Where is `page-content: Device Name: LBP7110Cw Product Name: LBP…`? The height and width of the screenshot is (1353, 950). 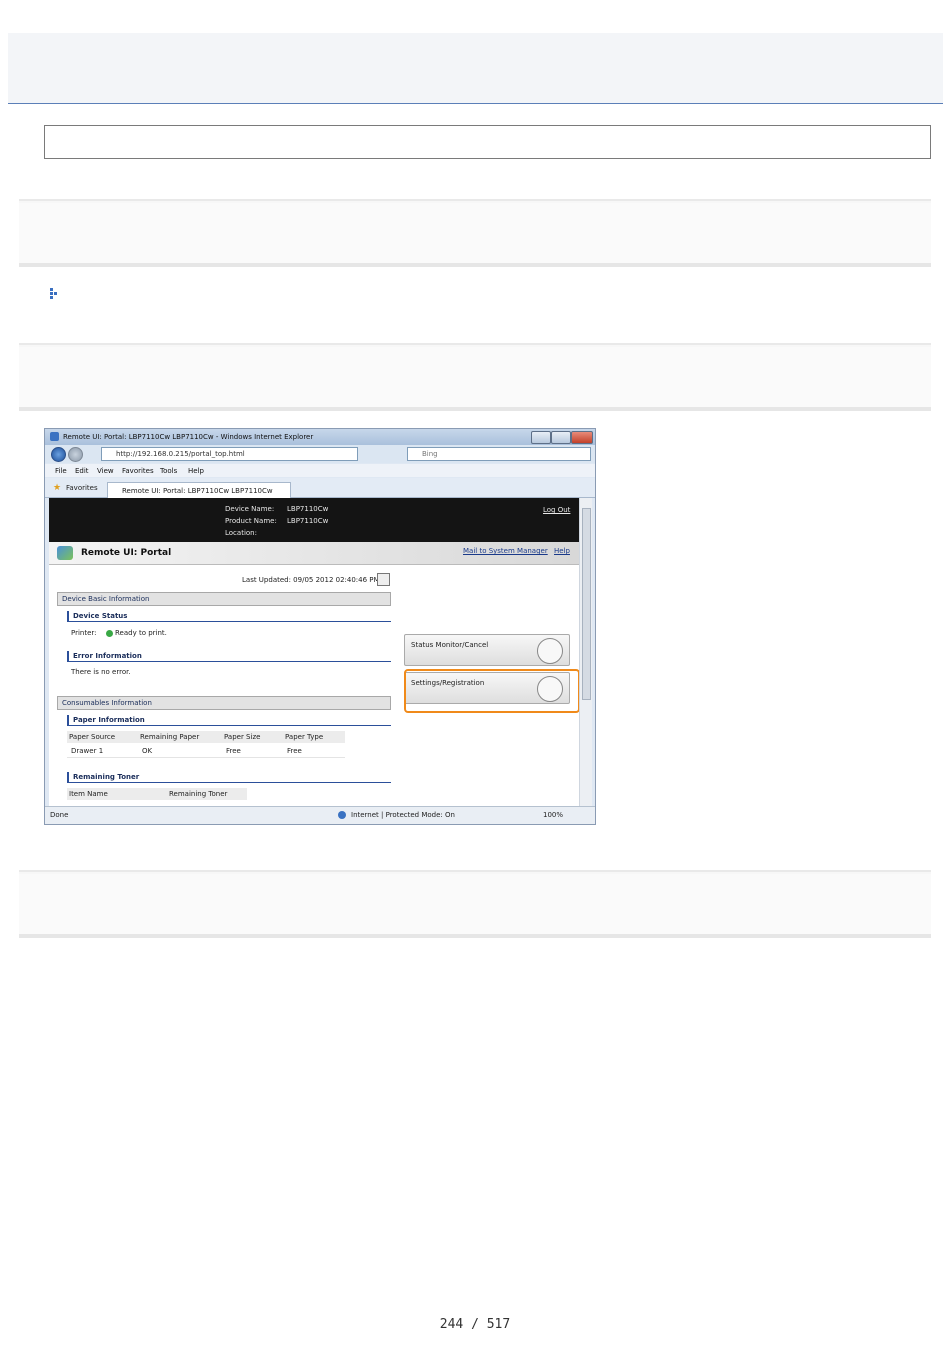 page-content: Device Name: LBP7110Cw Product Name: LBP… is located at coordinates (314, 652).